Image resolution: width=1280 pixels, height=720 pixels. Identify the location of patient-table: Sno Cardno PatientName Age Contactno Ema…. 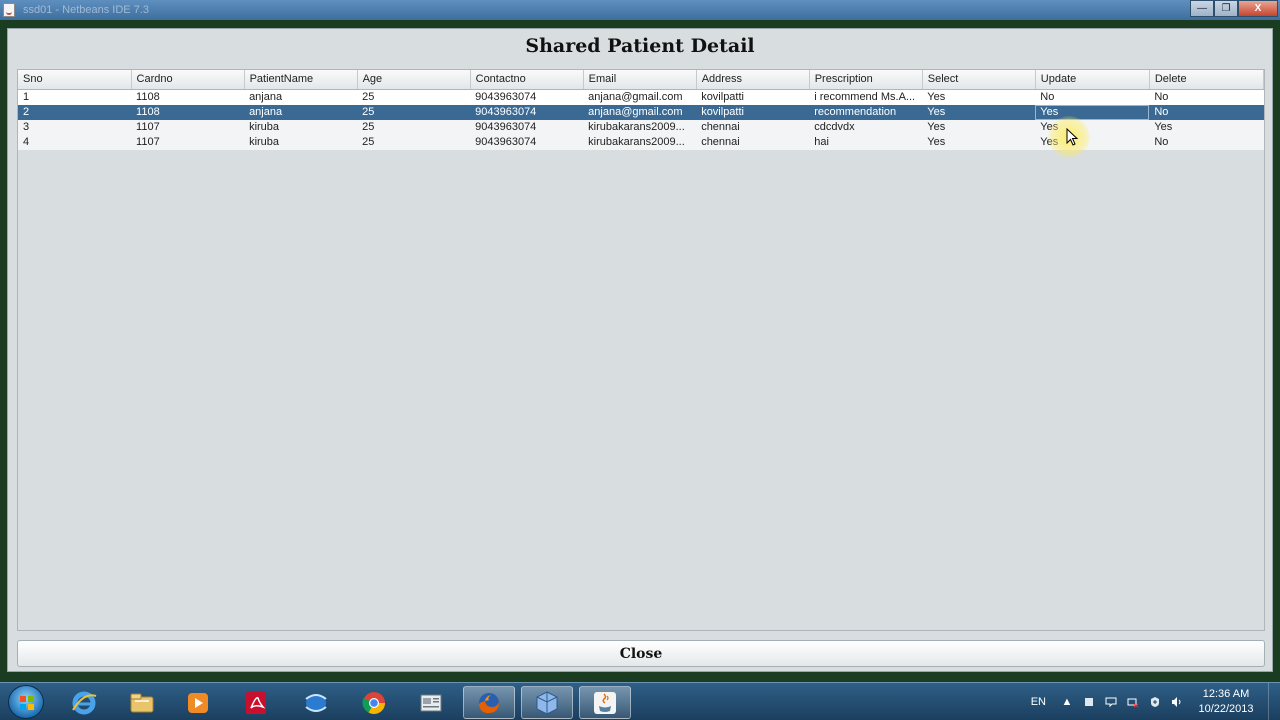
(641, 110).